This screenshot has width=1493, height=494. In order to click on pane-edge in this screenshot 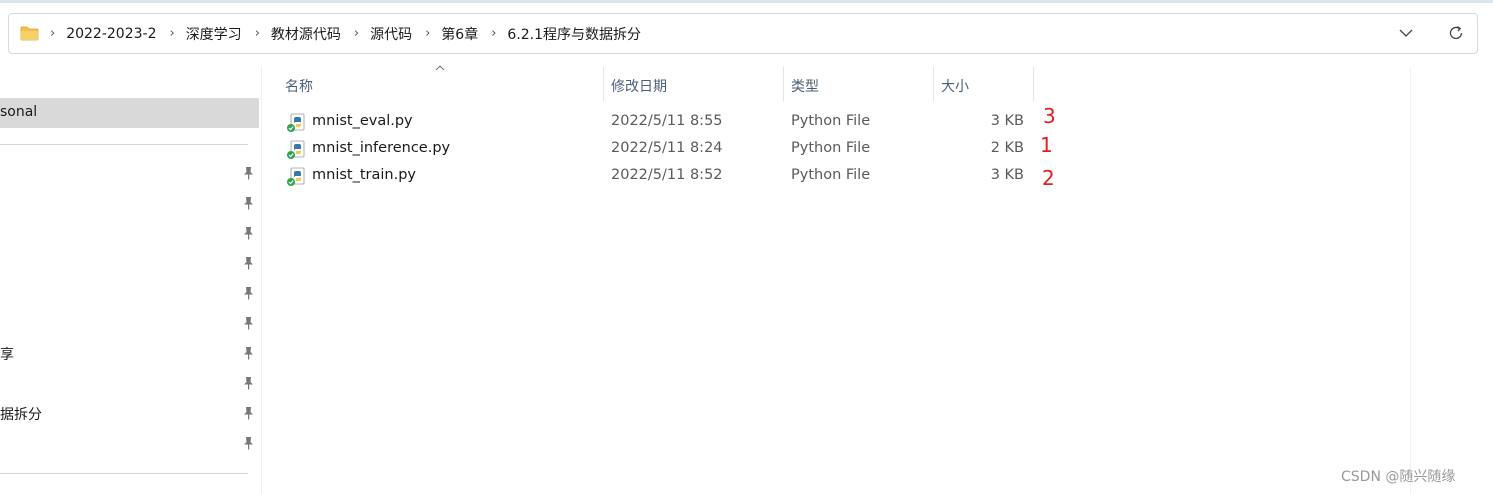, I will do `click(1410, 280)`.